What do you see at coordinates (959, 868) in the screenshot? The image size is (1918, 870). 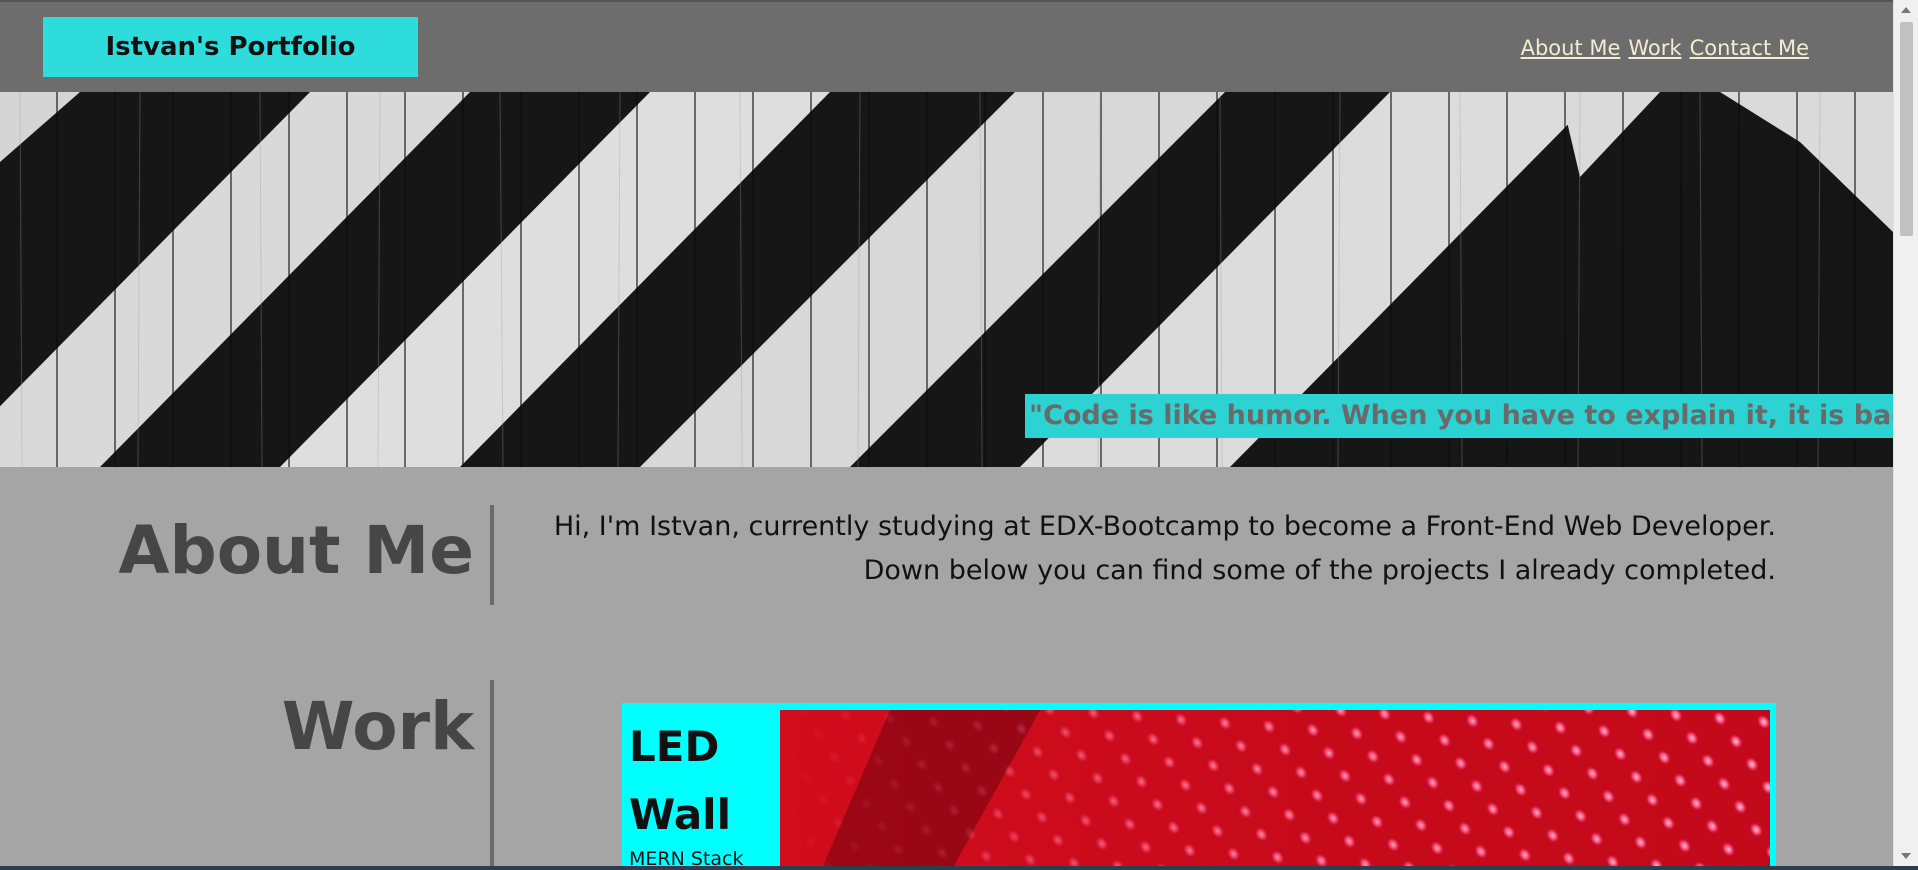 I see `window-bottom-edge` at bounding box center [959, 868].